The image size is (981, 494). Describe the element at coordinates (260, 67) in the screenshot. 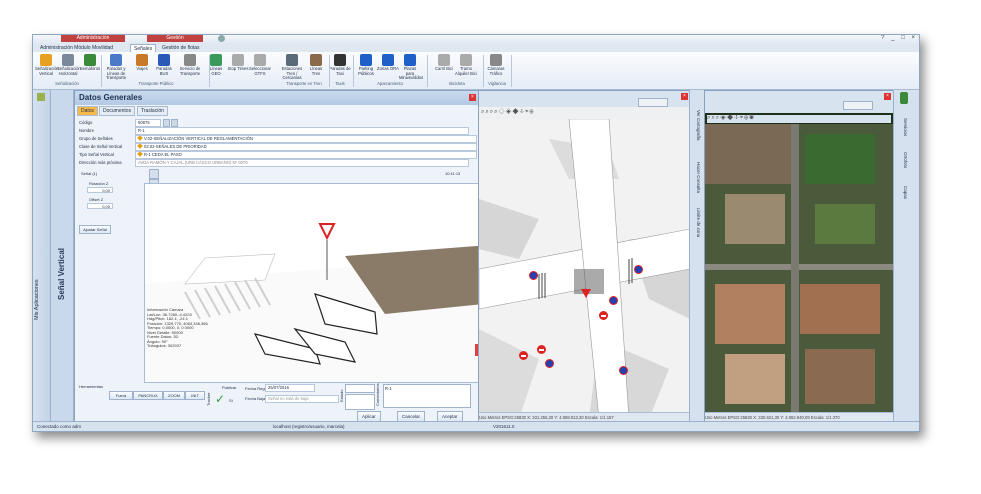

I see `ribbon-button-gtfs: Seleccionar GTFS` at that location.